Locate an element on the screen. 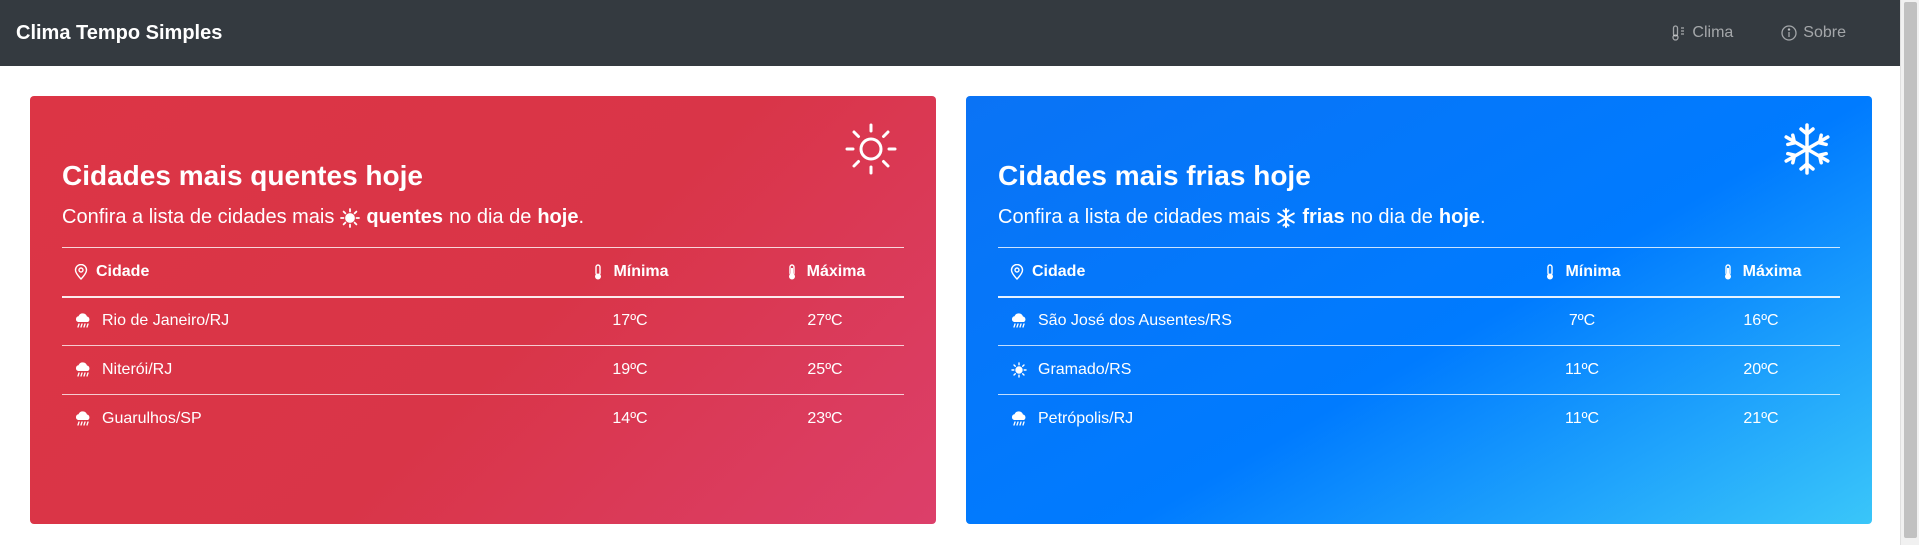 This screenshot has width=1919, height=545. max-temp: 16ºC is located at coordinates (1761, 321).